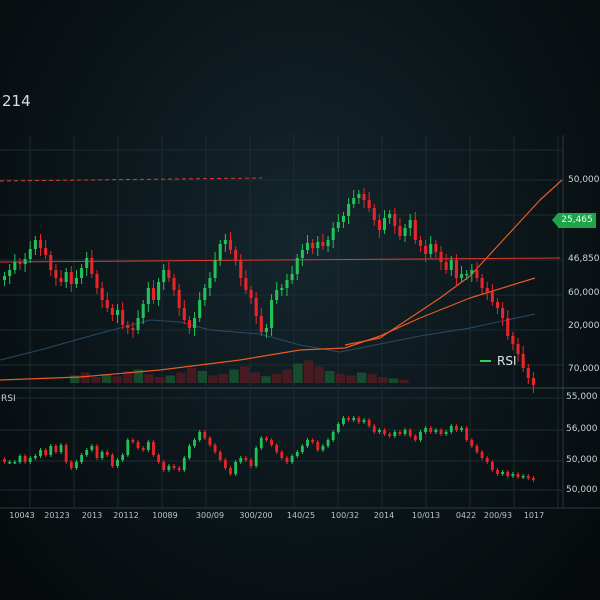 This screenshot has height=600, width=600. Describe the element at coordinates (165, 515) in the screenshot. I see `x-tick-label: 10089` at that location.